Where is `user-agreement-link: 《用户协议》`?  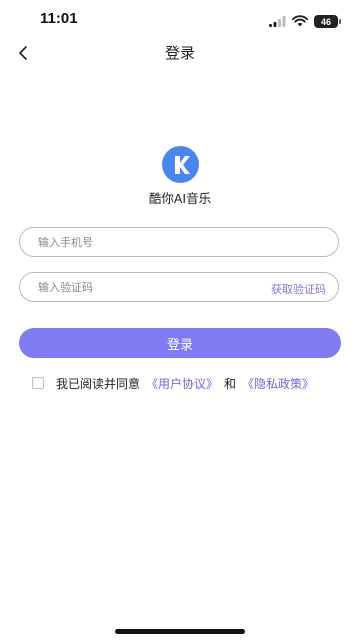 user-agreement-link: 《用户协议》 is located at coordinates (182, 383).